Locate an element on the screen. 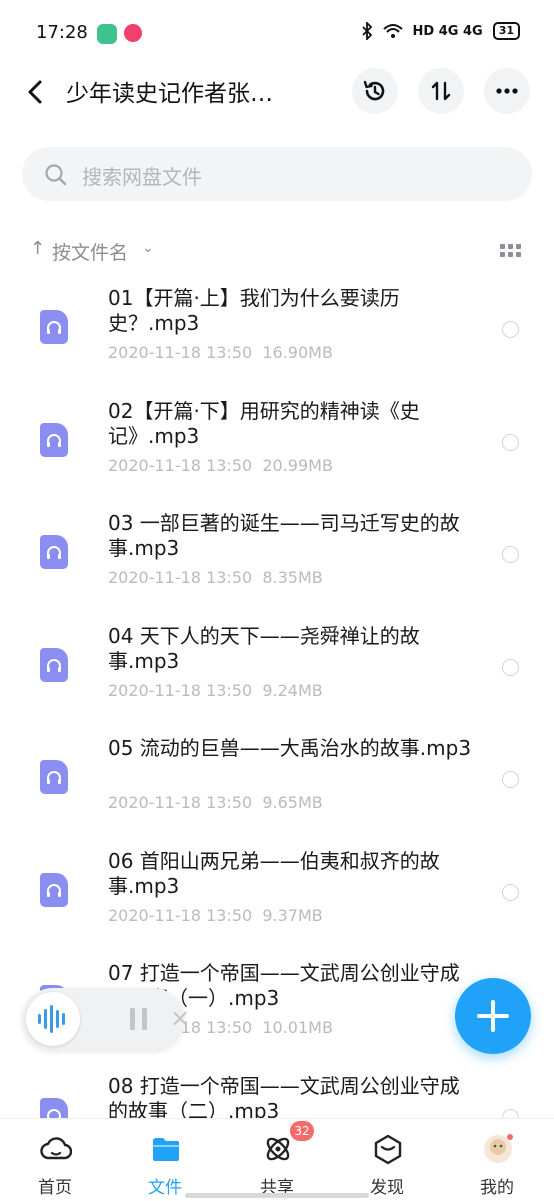 This screenshot has height=1201, width=554. bluetooth-icon is located at coordinates (366, 31).